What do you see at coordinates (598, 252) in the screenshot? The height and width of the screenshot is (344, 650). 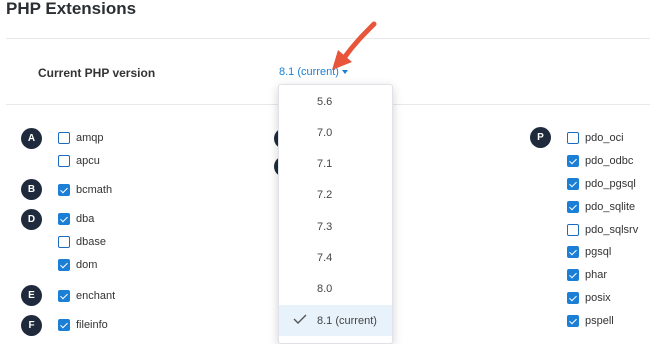 I see `extension-label: pgsql` at bounding box center [598, 252].